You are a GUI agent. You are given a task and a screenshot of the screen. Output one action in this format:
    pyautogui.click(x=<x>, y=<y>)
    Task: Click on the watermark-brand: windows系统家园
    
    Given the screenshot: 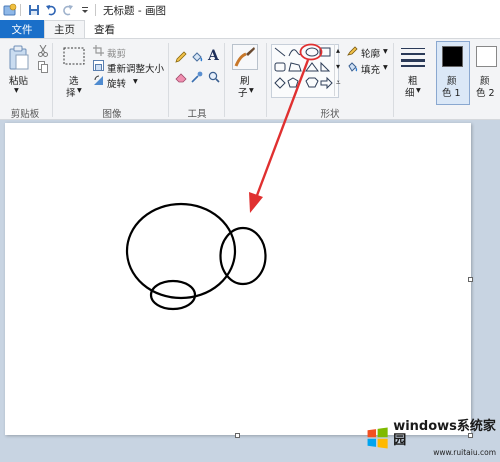 What is the action you would take?
    pyautogui.click(x=444, y=433)
    